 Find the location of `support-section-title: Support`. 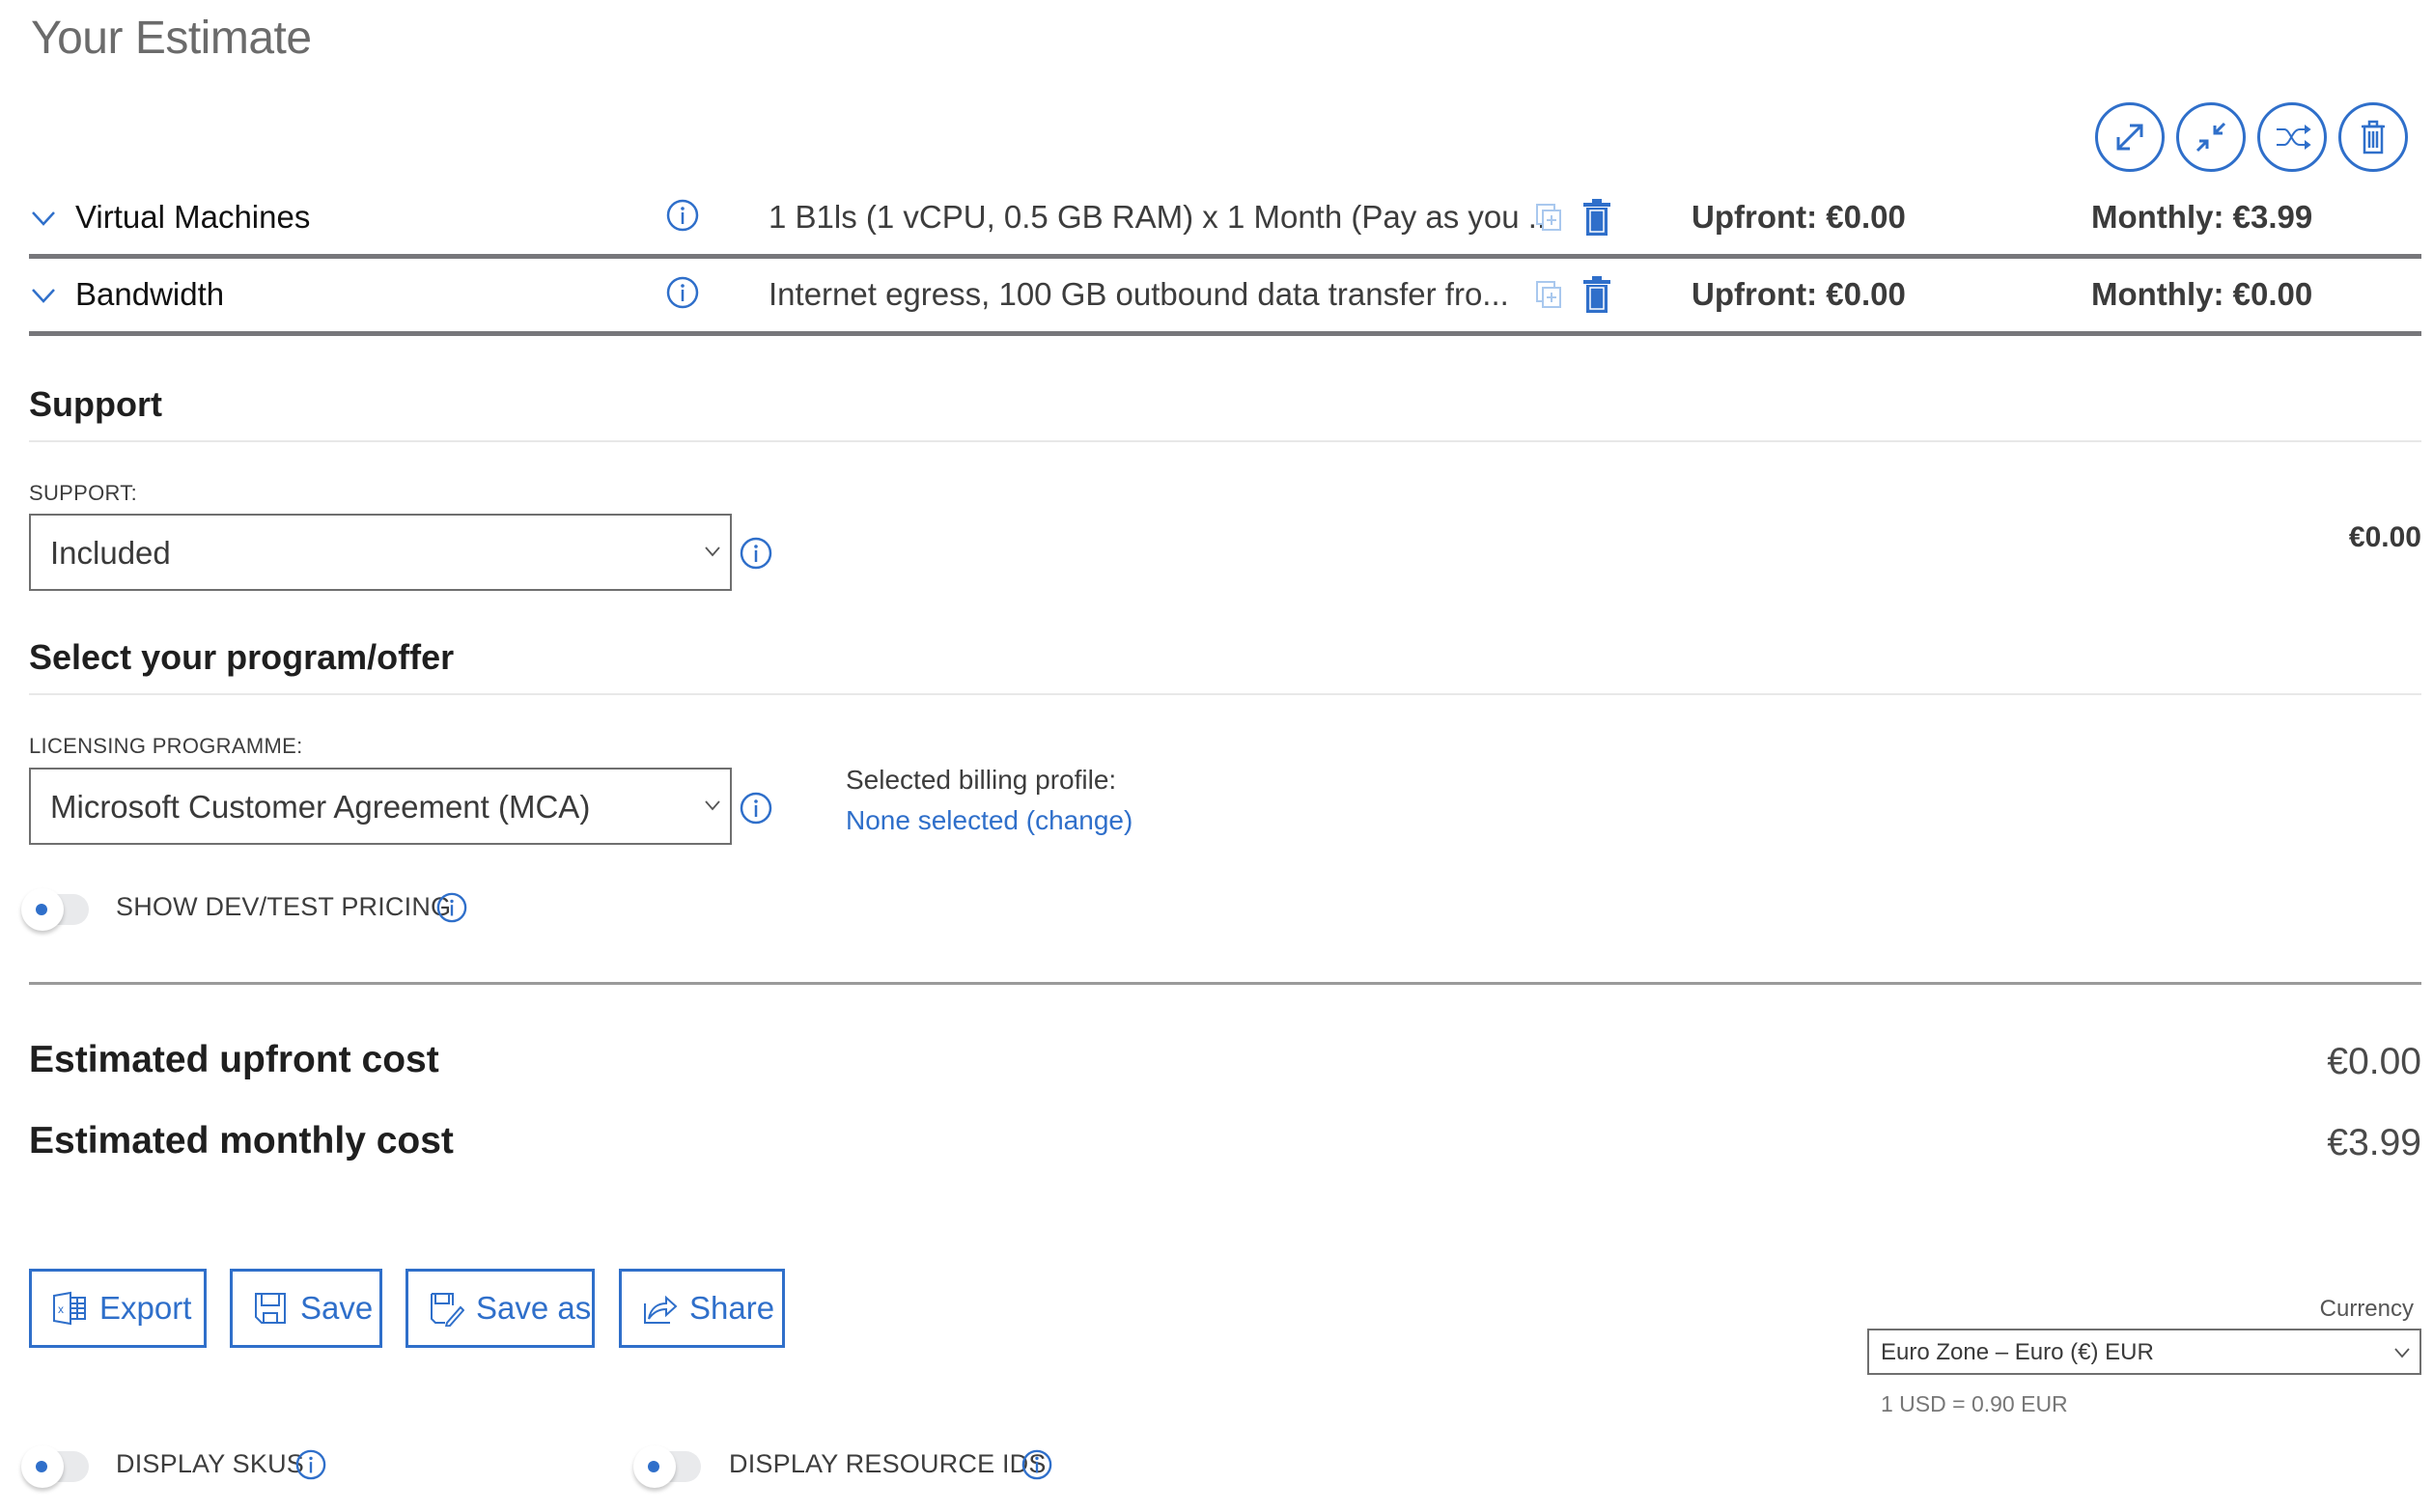

support-section-title: Support is located at coordinates (95, 404).